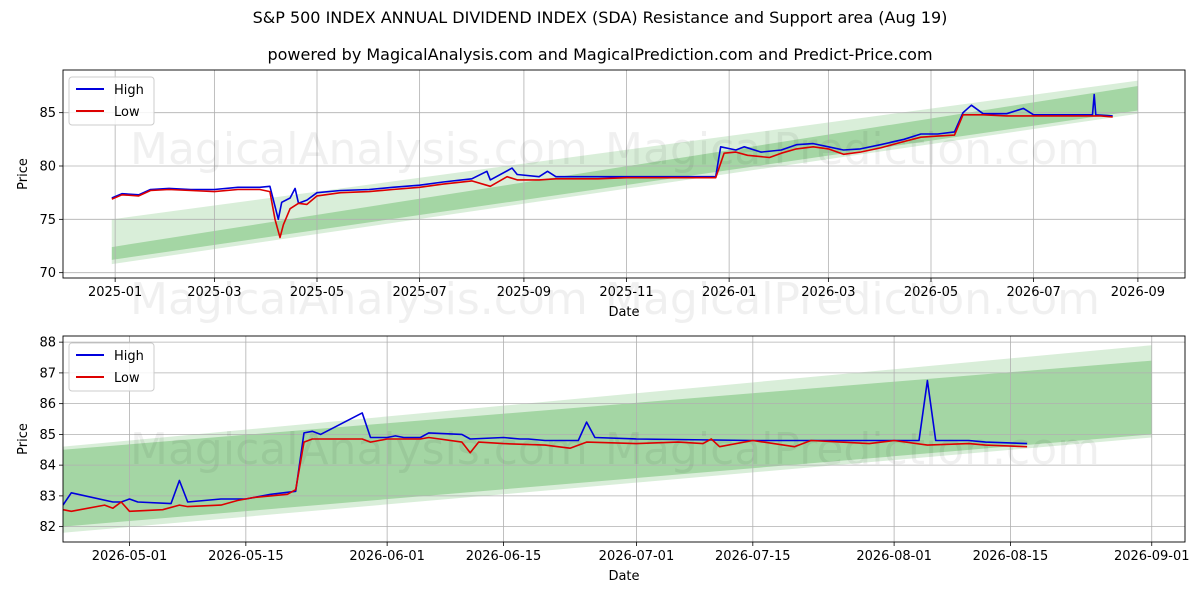 This screenshot has width=1200, height=600. What do you see at coordinates (753, 556) in the screenshot?
I see `x-tick-label: 2026-07-15` at bounding box center [753, 556].